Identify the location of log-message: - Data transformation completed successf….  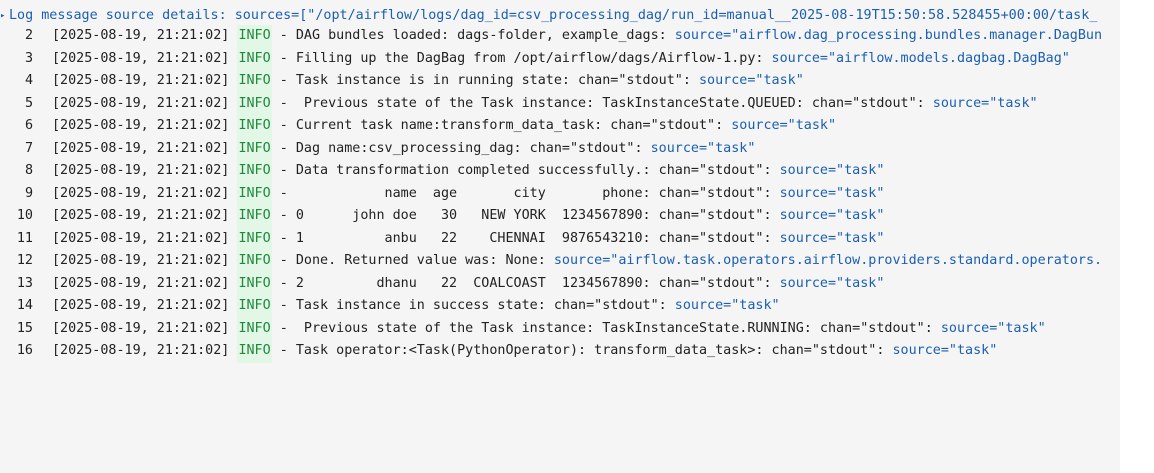
(525, 170).